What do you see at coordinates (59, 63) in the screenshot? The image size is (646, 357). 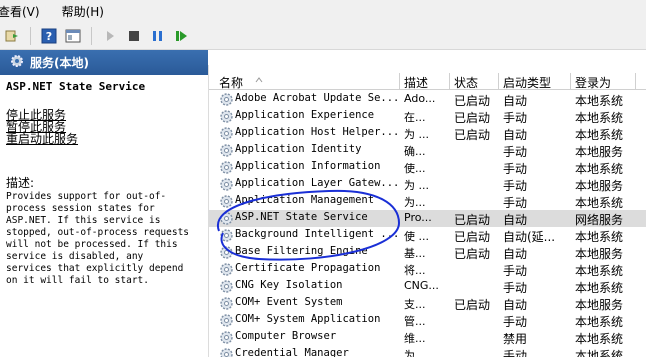 I see `pane-title: 服务(本地)` at bounding box center [59, 63].